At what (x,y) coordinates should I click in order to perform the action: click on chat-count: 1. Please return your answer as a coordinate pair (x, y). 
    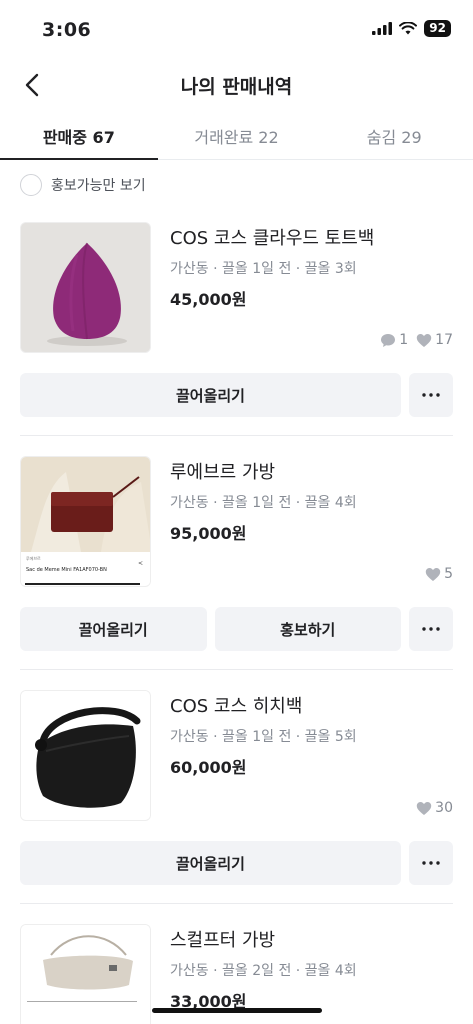
    Looking at the image, I should click on (394, 340).